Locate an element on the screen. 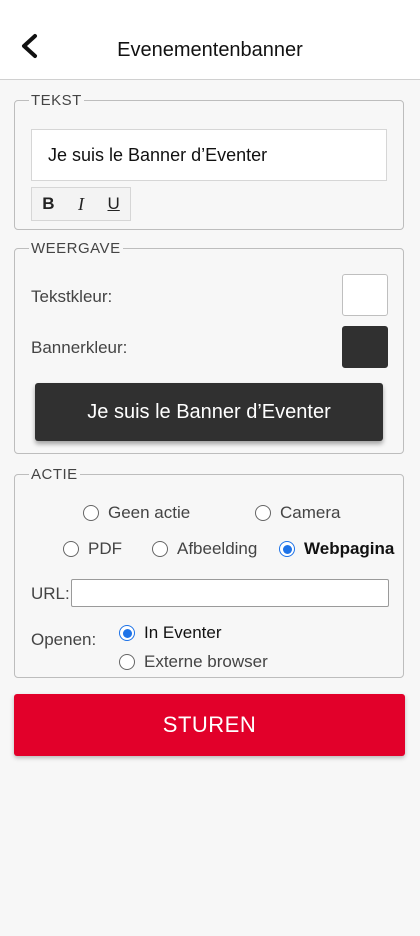  radio-pdf: PDF is located at coordinates (92, 549).